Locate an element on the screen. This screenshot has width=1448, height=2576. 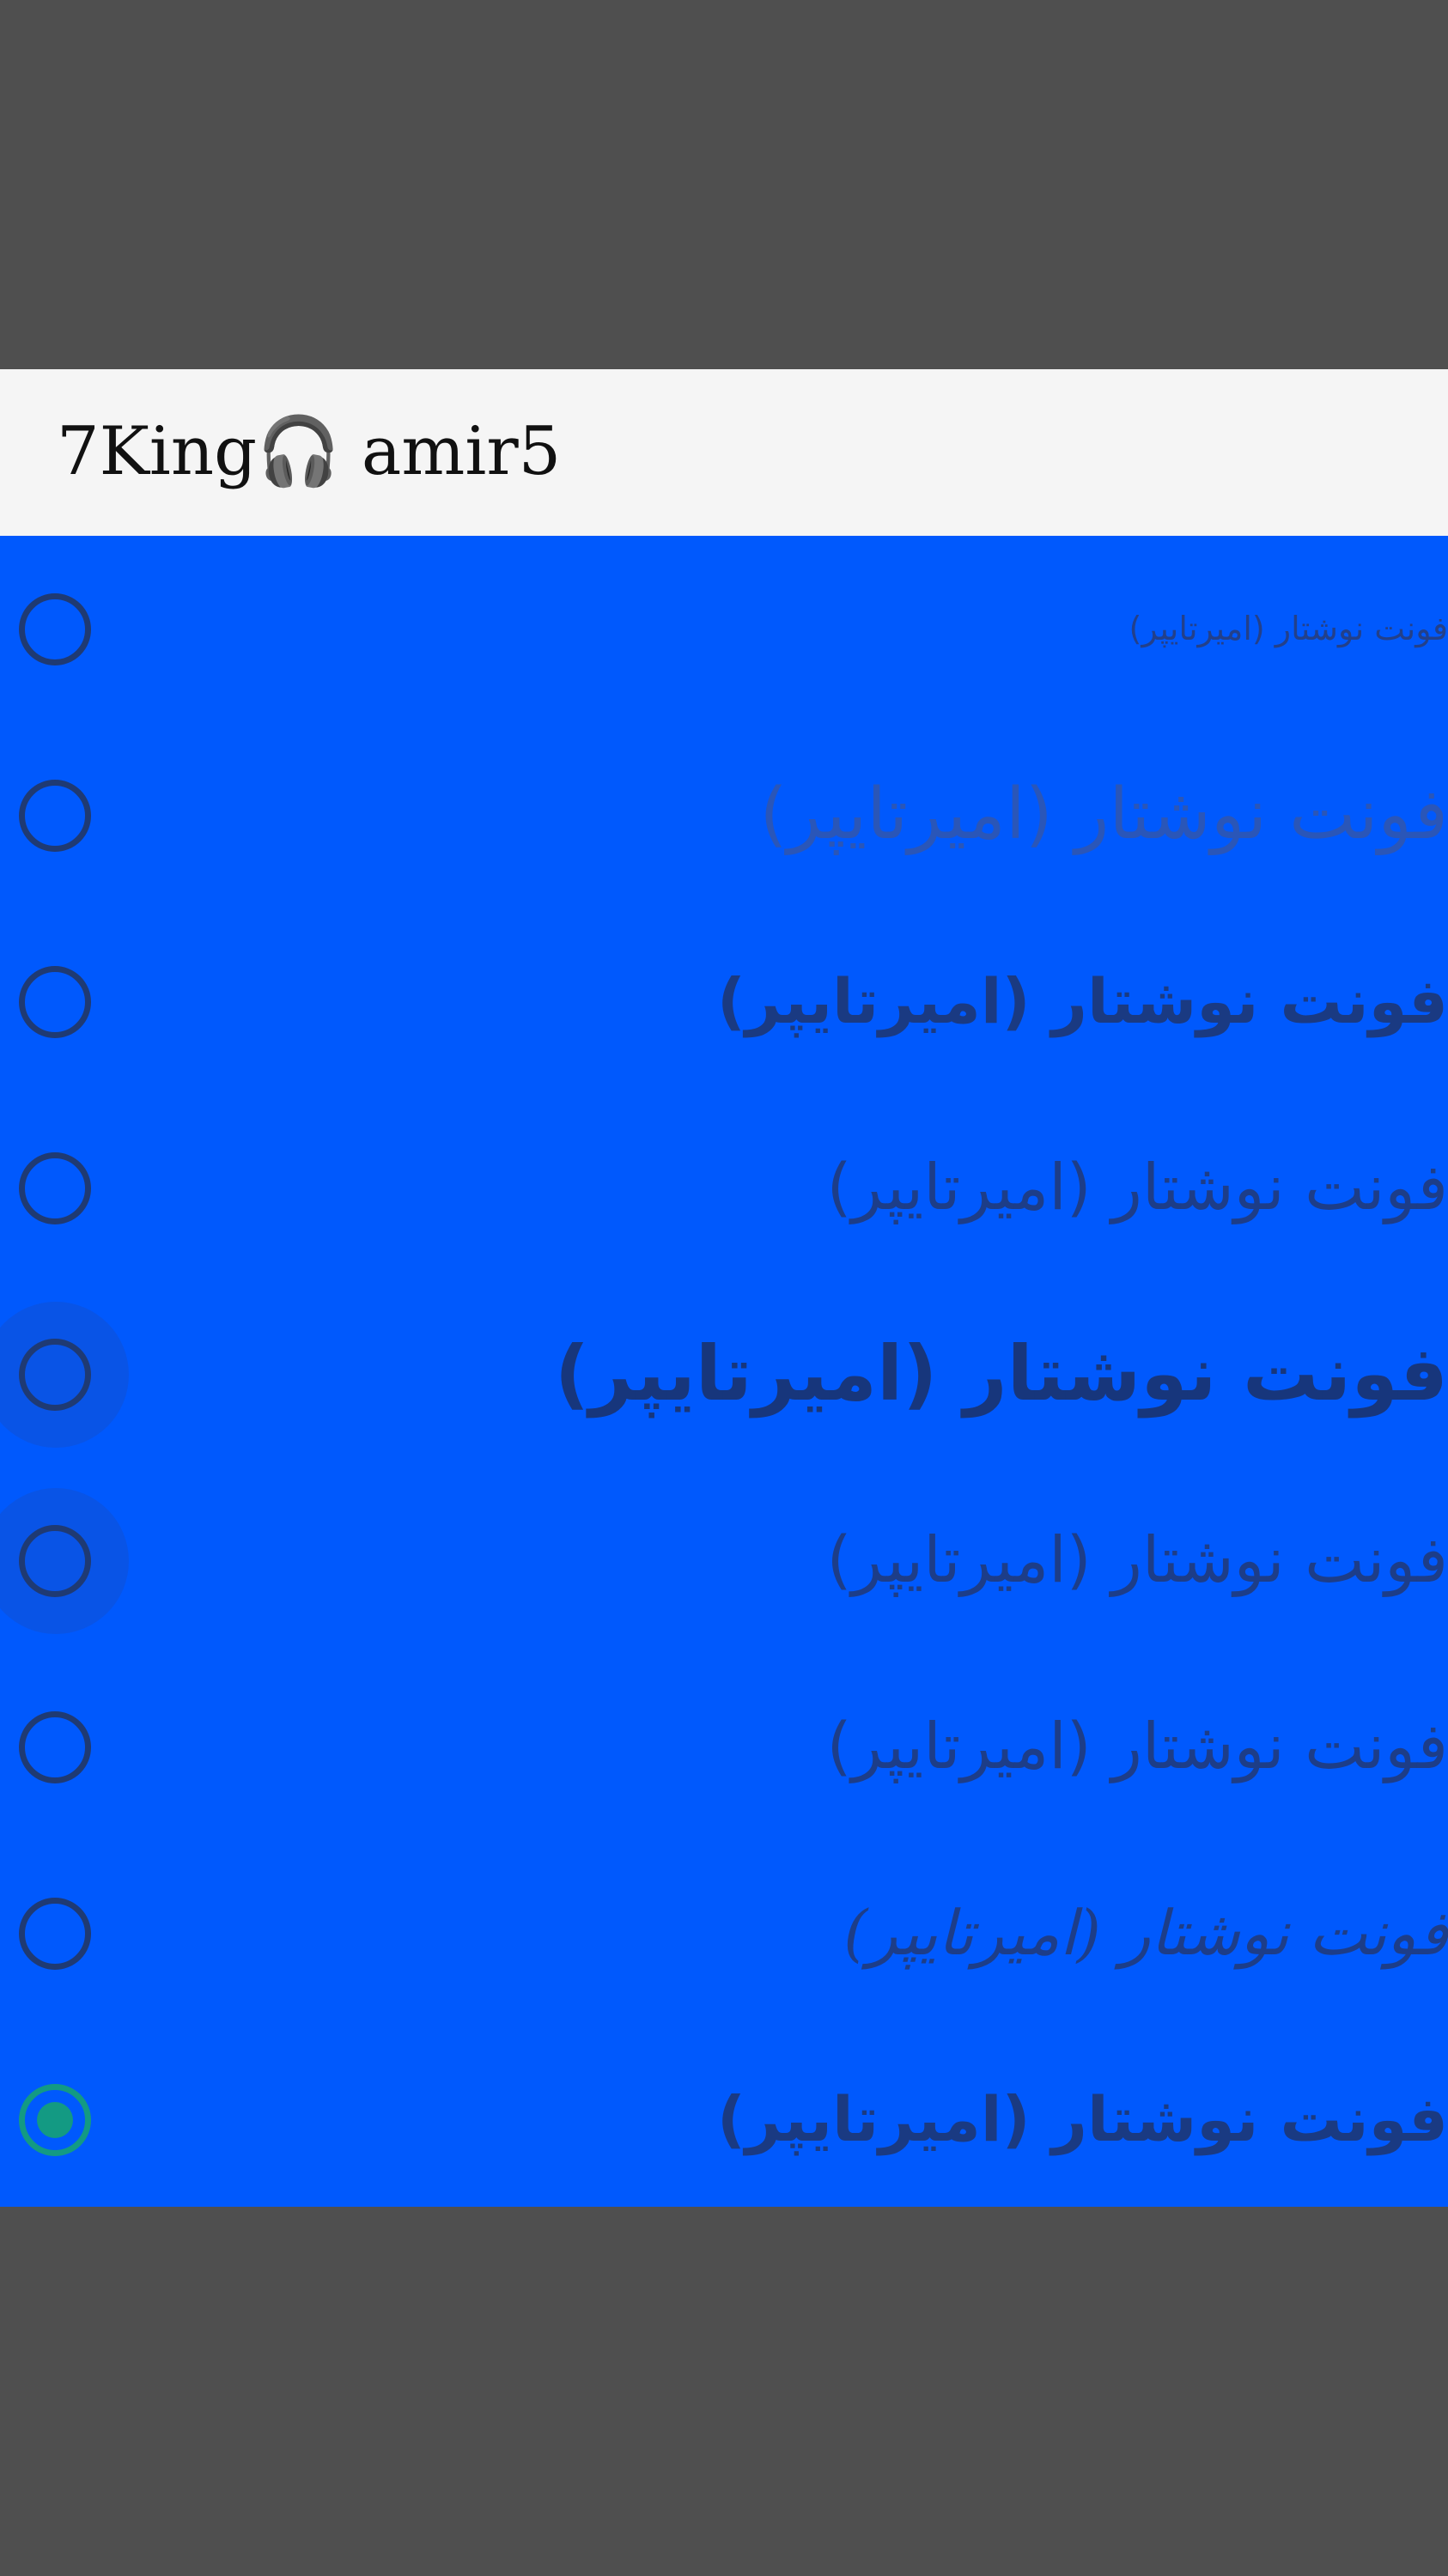
font-option-4: فونت نوشتار (امیرتایپر) is located at coordinates (724, 1188).